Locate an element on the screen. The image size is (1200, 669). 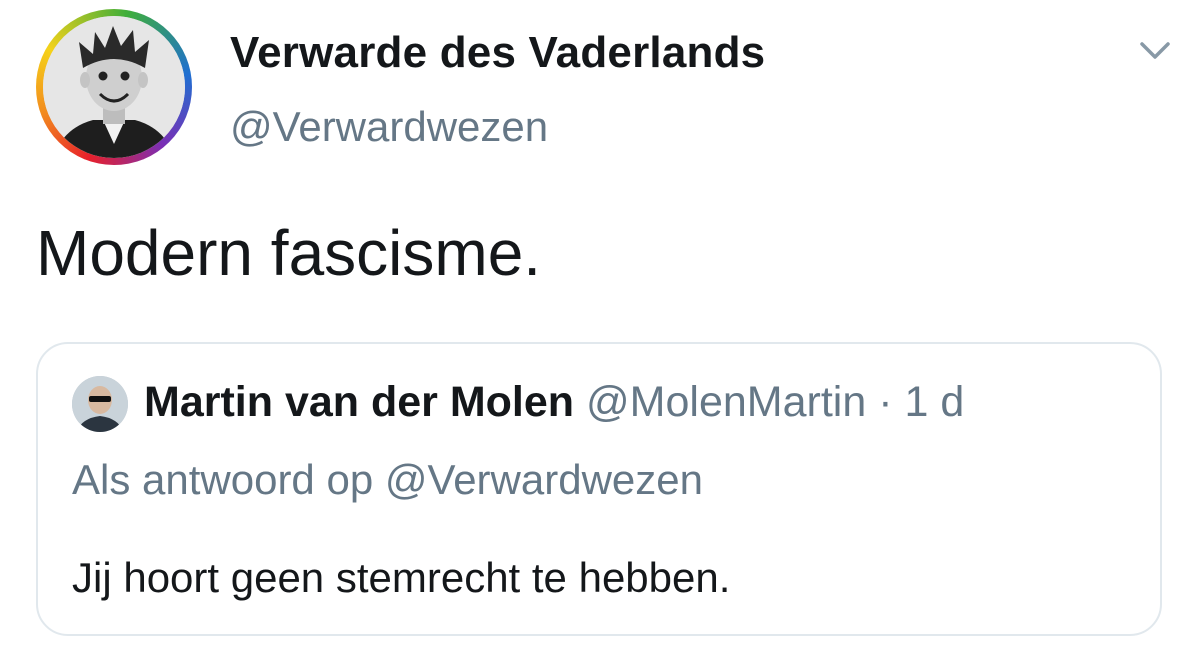
tweet-text: Modern fascisme. is located at coordinates (289, 253).